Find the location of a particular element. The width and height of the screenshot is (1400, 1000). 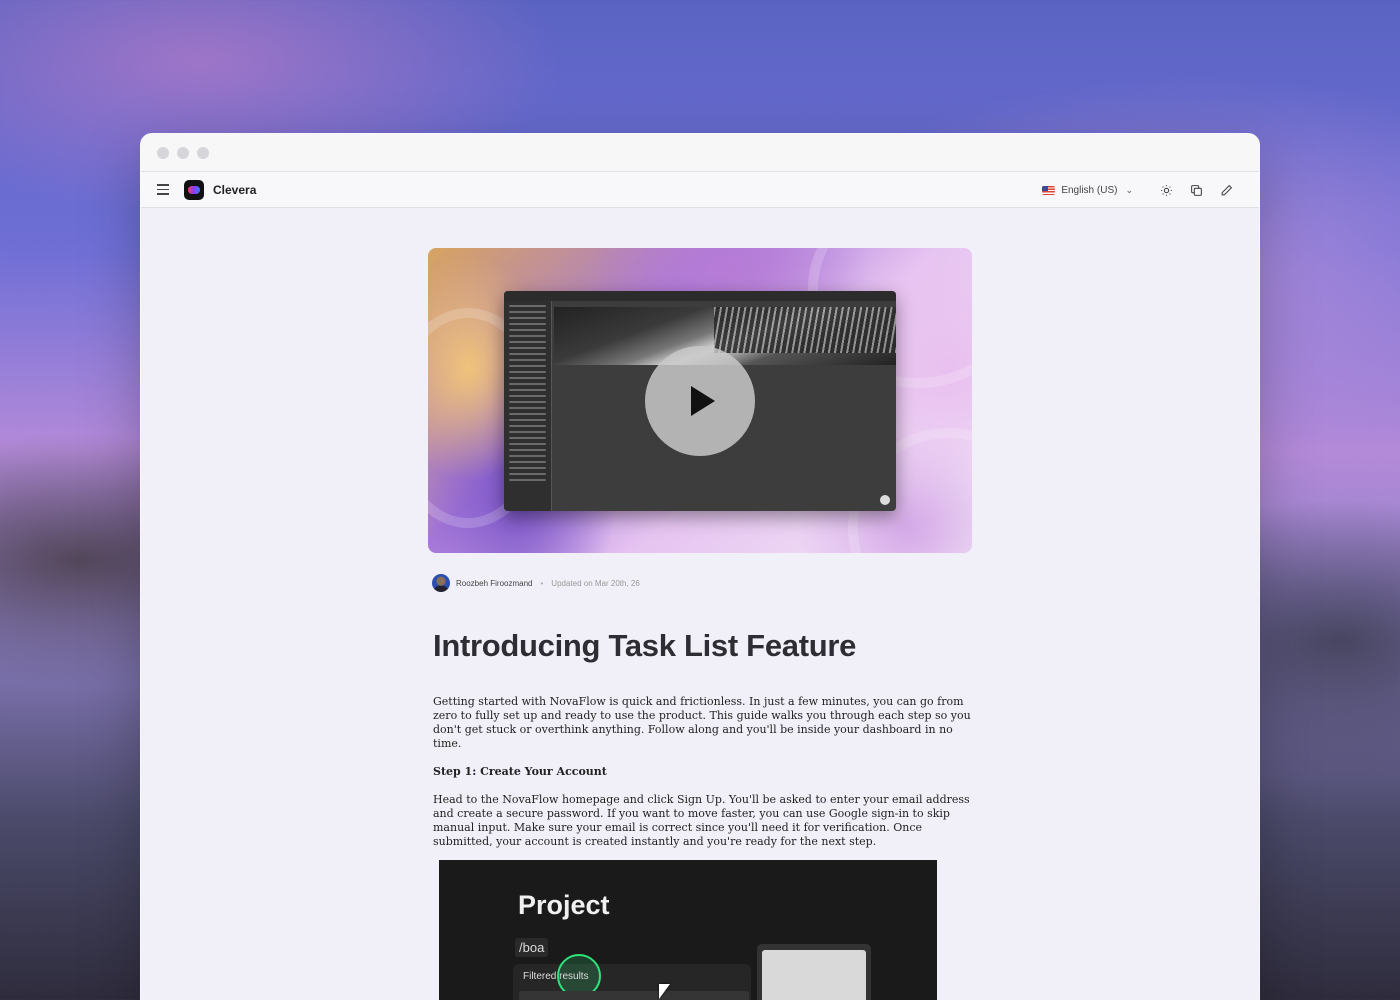

cursor-icon is located at coordinates (664, 991).